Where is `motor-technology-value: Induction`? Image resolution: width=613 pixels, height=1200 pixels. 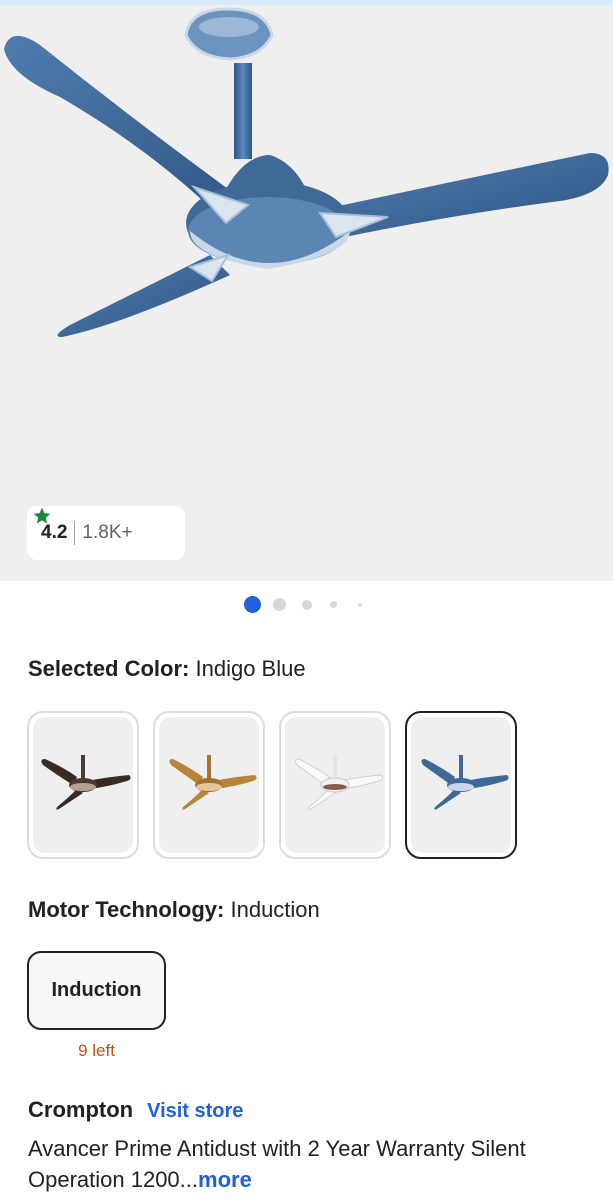 motor-technology-value: Induction is located at coordinates (275, 909).